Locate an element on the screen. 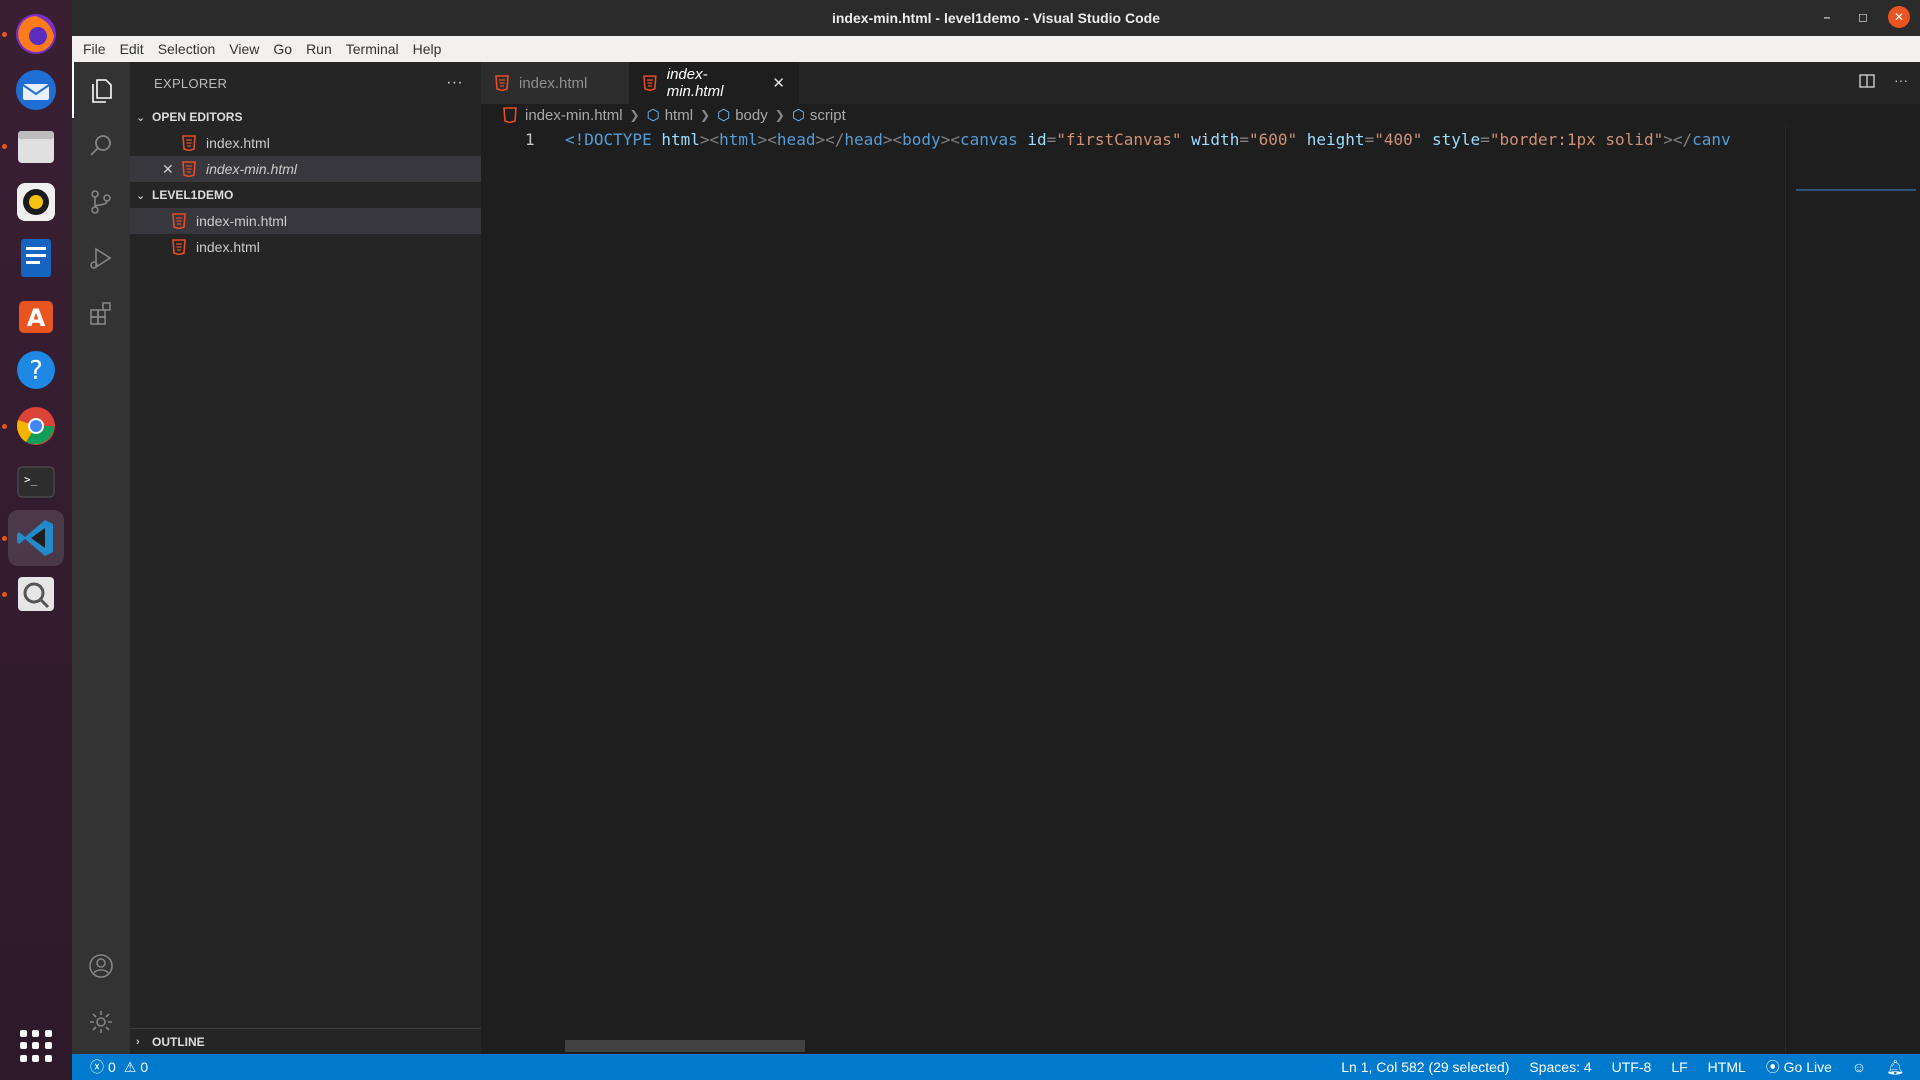 This screenshot has height=1080, width=1920. cursor-position: Ln 1, Col 582 (29 selected) is located at coordinates (1425, 1067).